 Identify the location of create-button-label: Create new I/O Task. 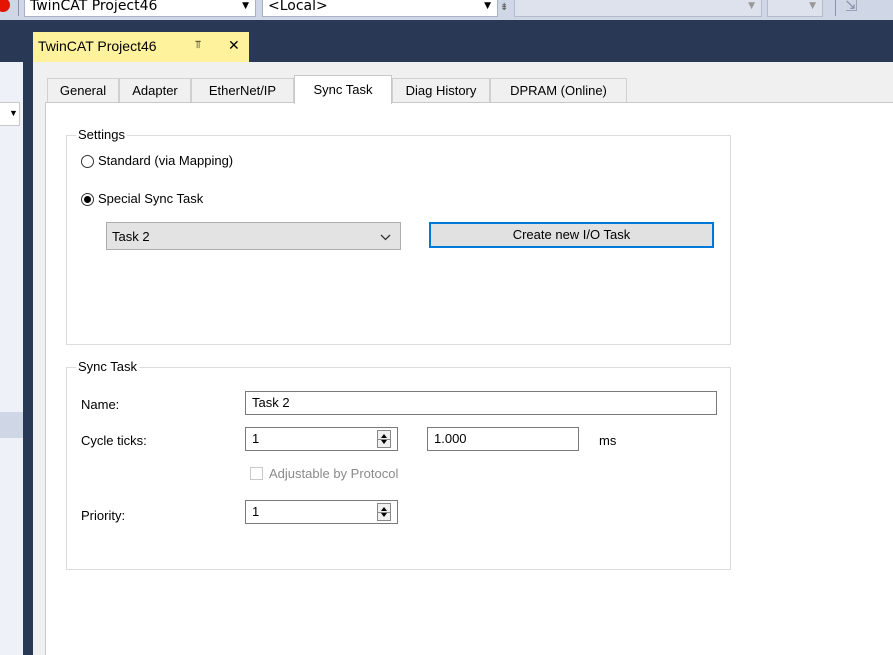
(571, 234).